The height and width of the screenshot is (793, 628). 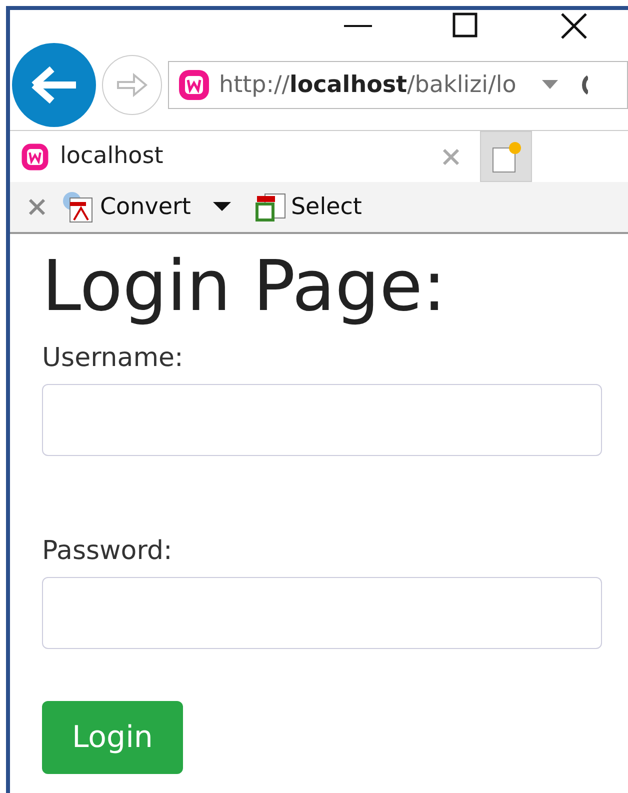 What do you see at coordinates (113, 358) in the screenshot?
I see `field-label: Username:` at bounding box center [113, 358].